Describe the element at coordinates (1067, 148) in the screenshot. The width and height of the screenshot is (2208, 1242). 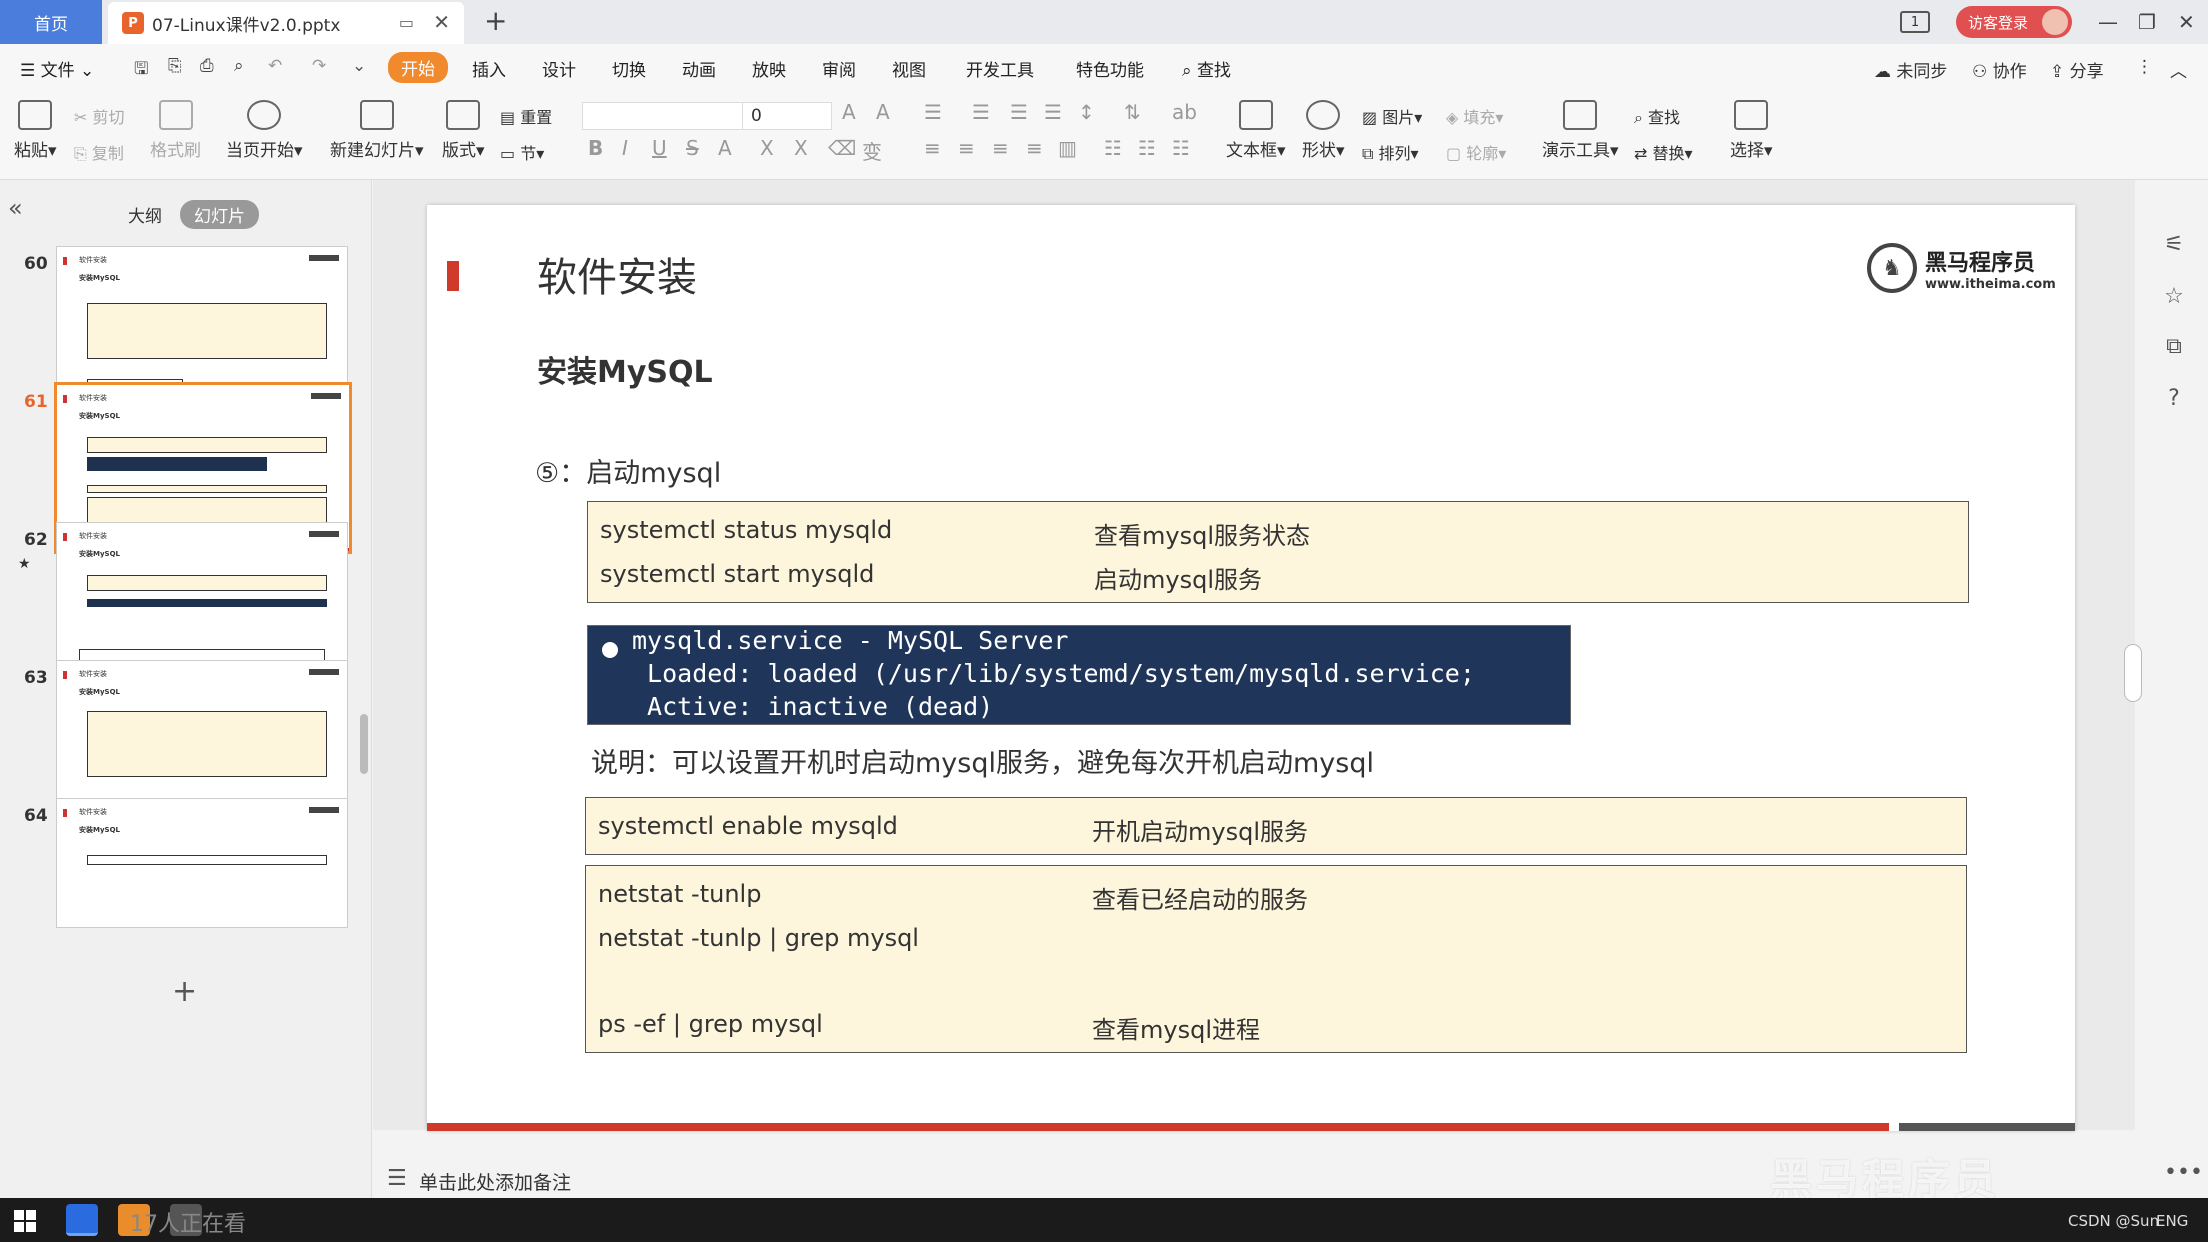
I see `distribute-icon: ▥` at that location.